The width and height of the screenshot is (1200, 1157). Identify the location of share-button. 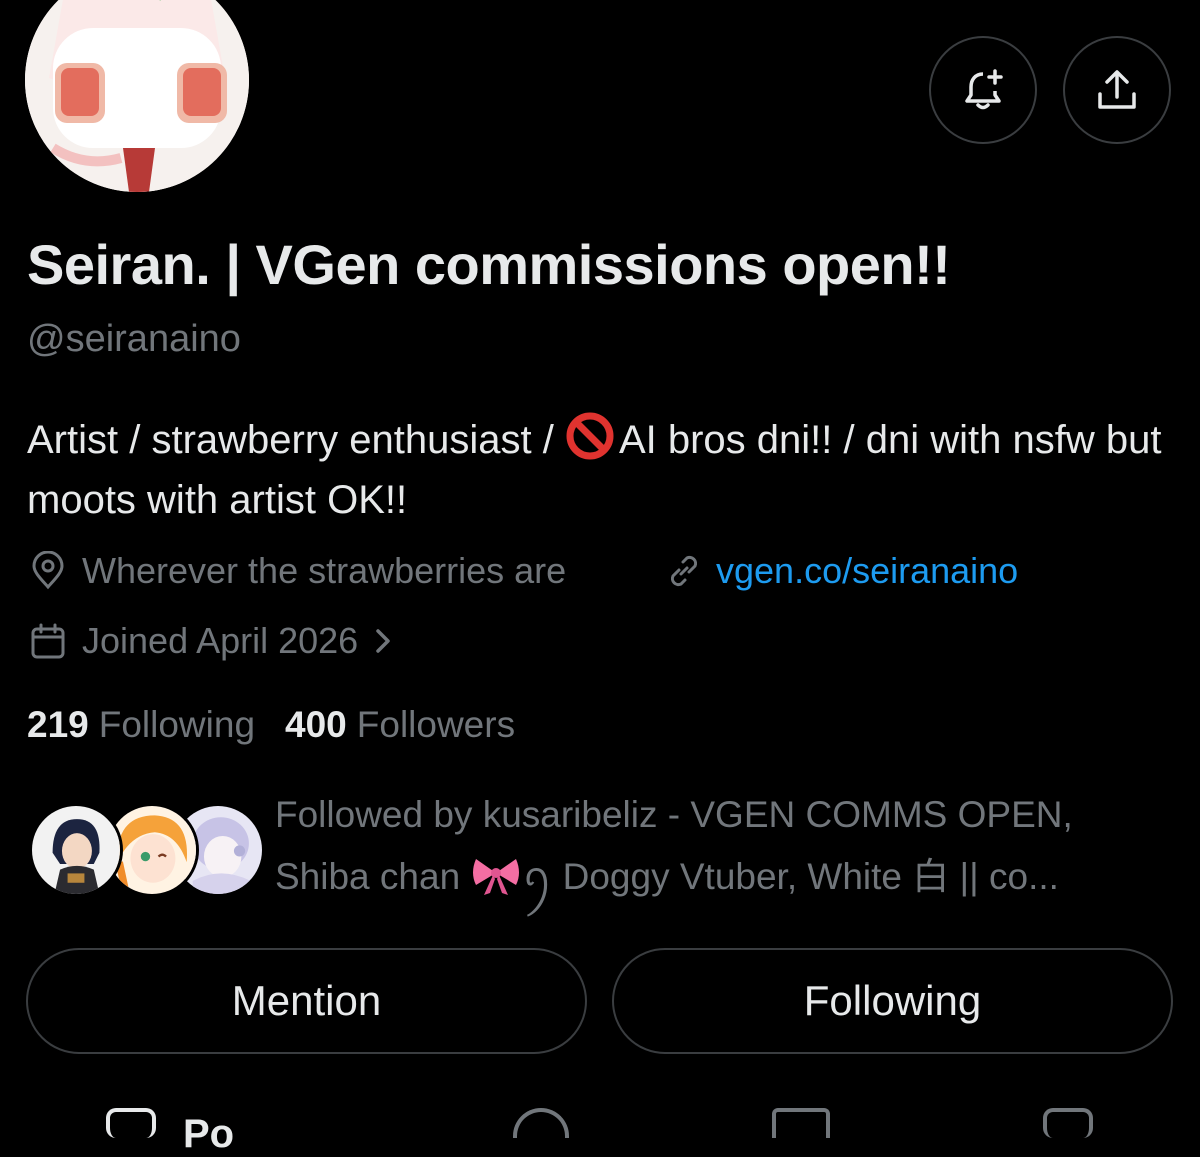
(1117, 90).